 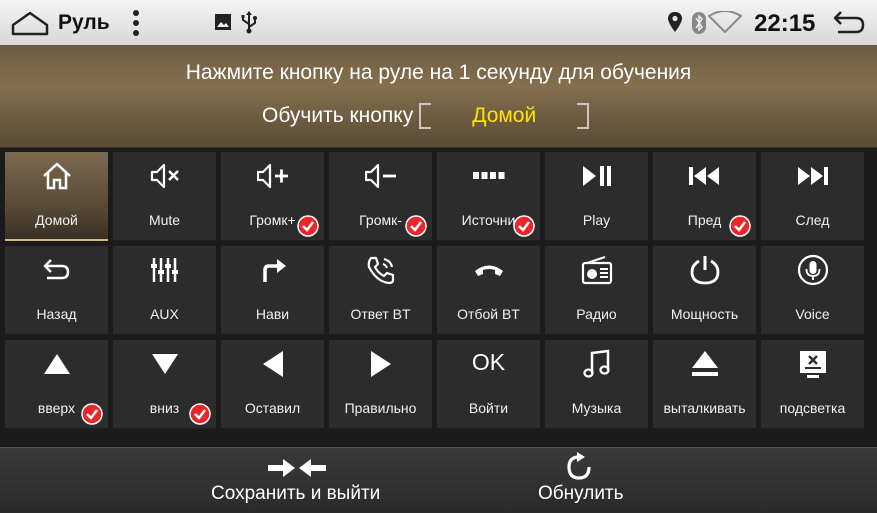 What do you see at coordinates (705, 363) in the screenshot?
I see `eject-icon` at bounding box center [705, 363].